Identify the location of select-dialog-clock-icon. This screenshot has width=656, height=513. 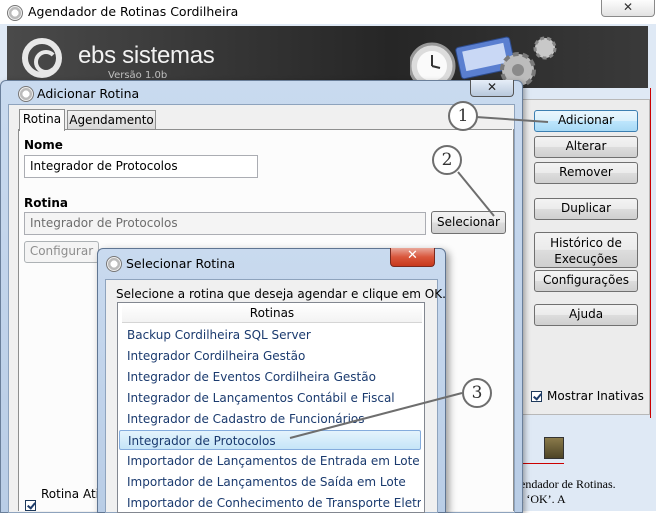
(114, 264).